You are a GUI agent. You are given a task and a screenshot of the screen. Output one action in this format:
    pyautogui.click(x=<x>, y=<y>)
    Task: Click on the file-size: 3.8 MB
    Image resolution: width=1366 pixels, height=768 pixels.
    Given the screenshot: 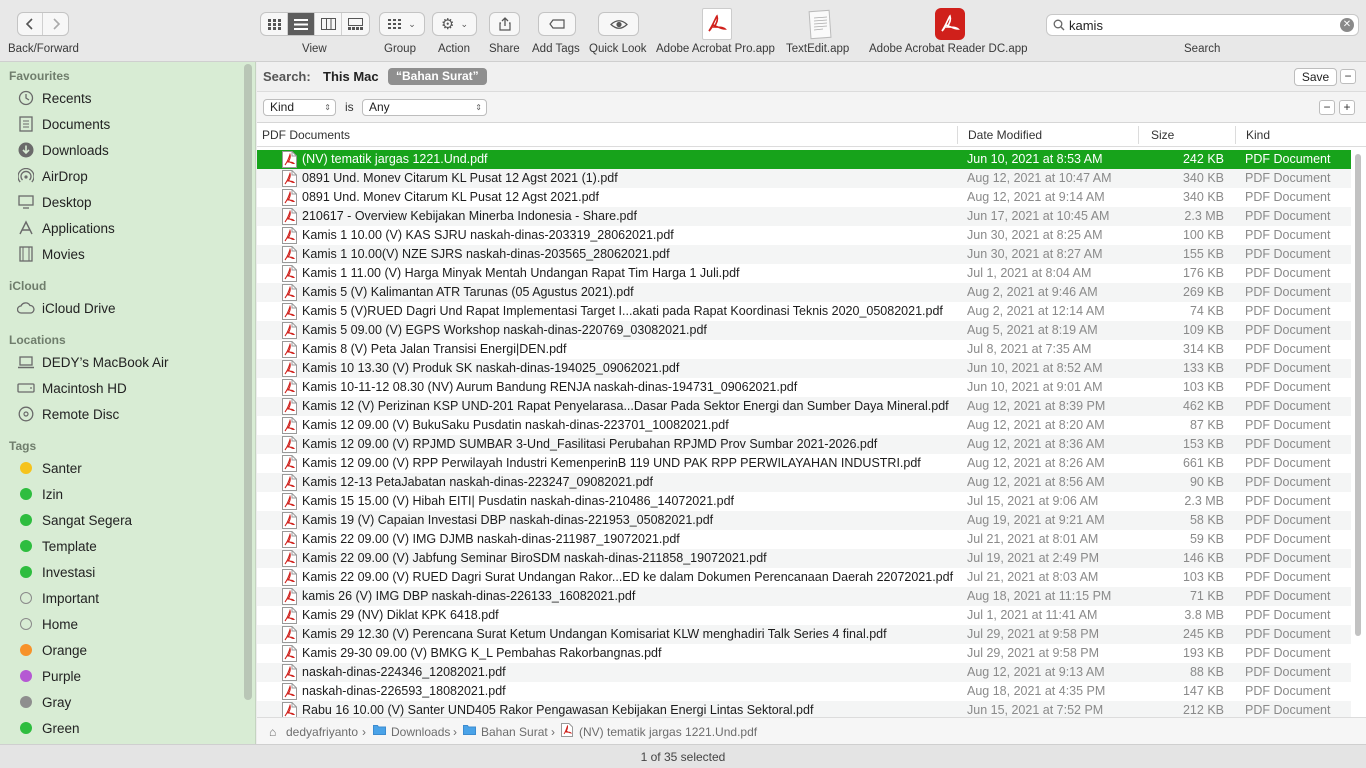 What is the action you would take?
    pyautogui.click(x=1204, y=615)
    